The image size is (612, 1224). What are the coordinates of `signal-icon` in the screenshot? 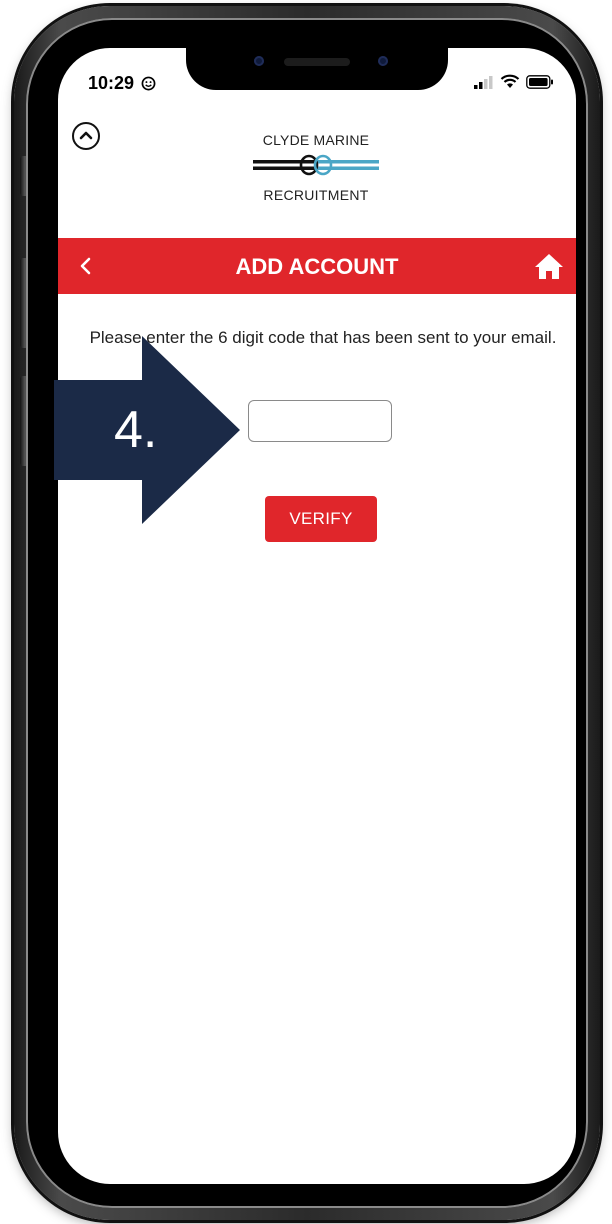 It's located at (484, 84).